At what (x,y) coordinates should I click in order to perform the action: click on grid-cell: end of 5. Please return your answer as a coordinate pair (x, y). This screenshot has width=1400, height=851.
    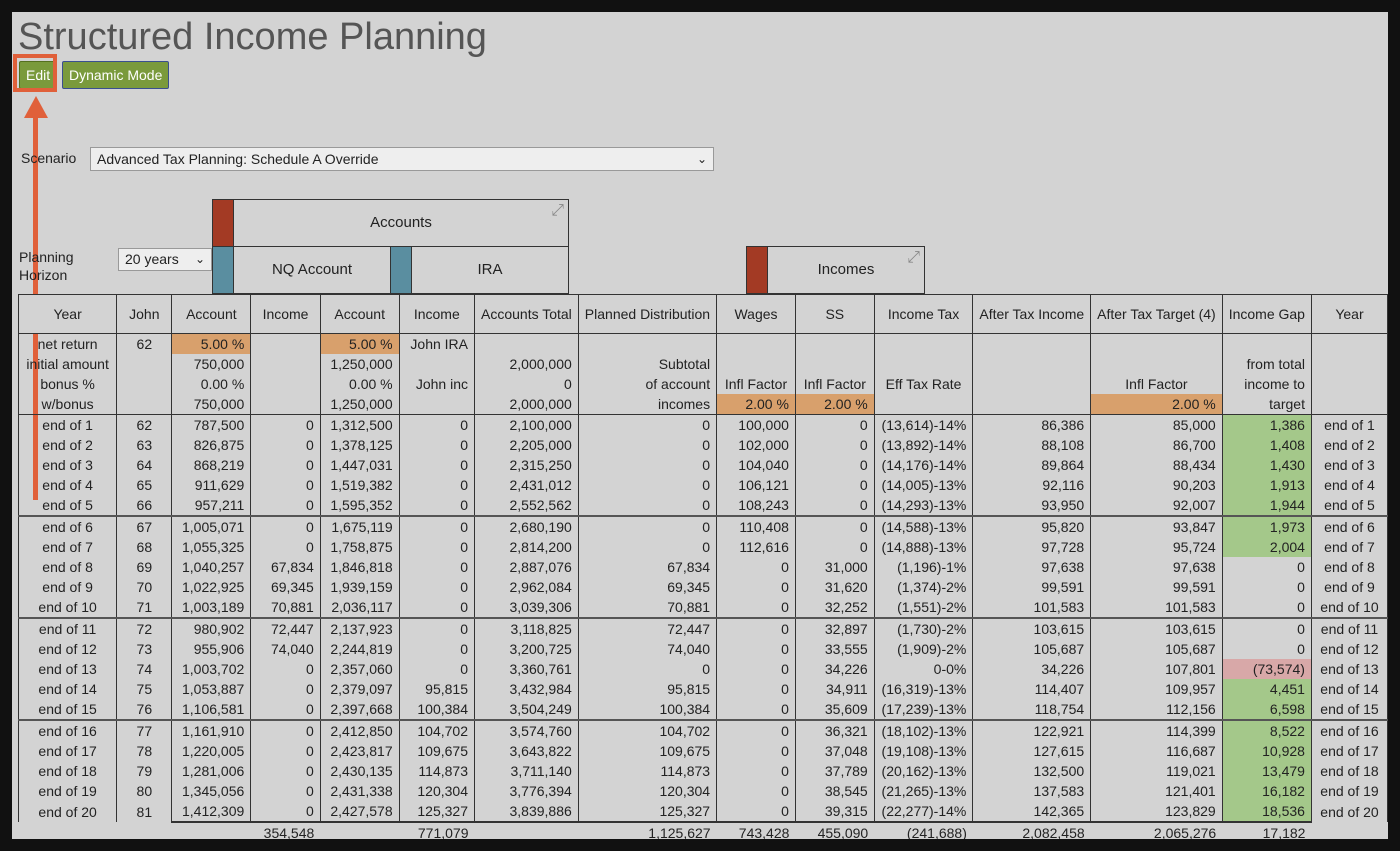
    Looking at the image, I should click on (67, 505).